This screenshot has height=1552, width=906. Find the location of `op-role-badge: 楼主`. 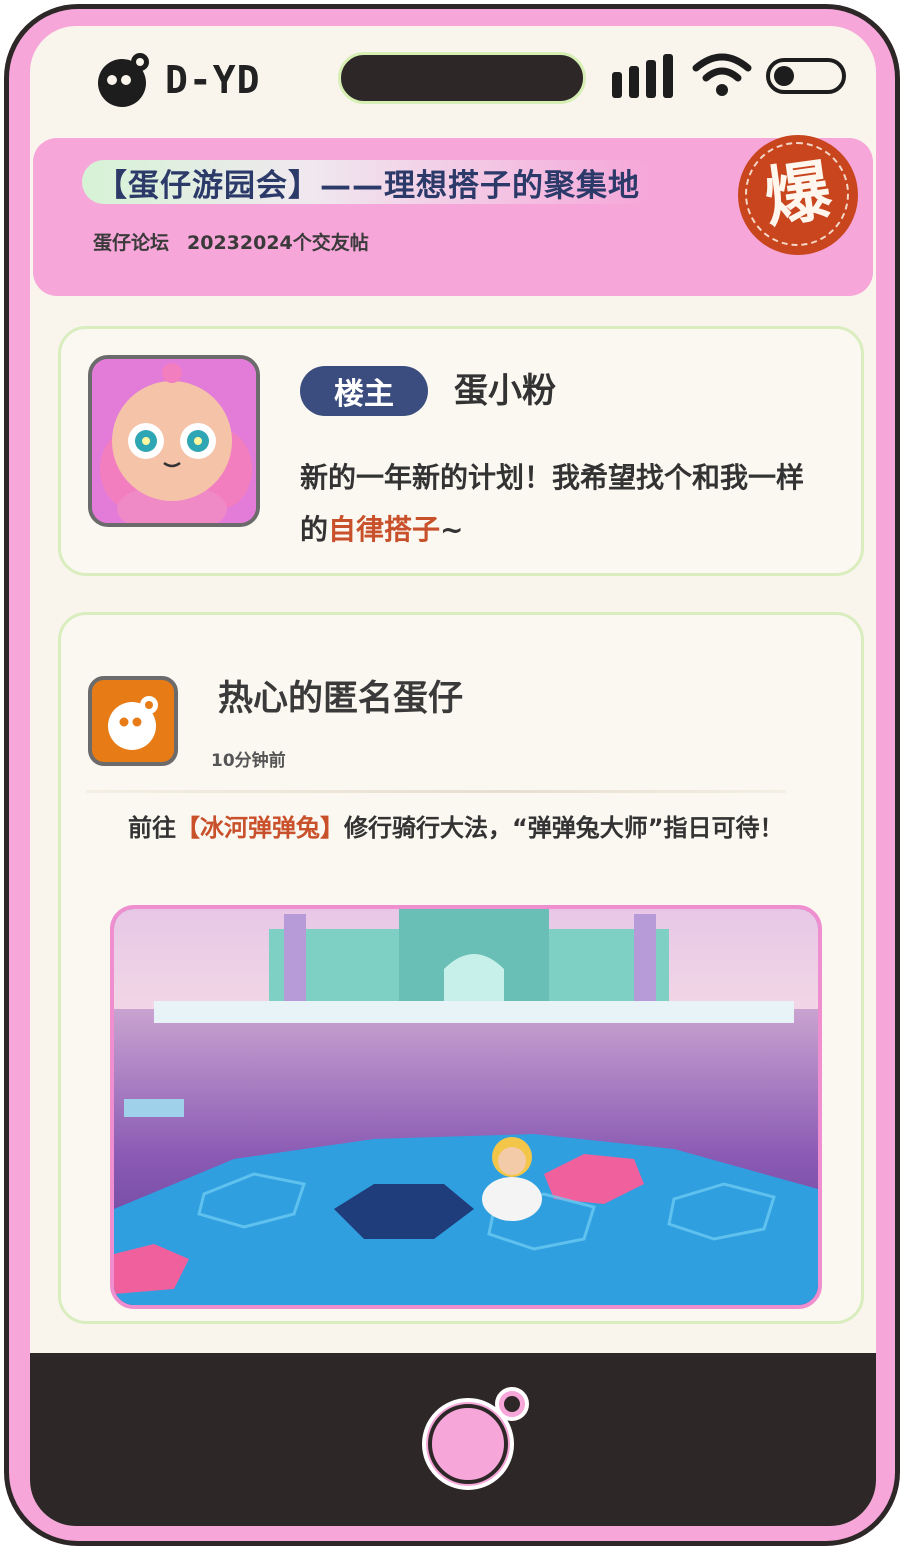

op-role-badge: 楼主 is located at coordinates (364, 391).